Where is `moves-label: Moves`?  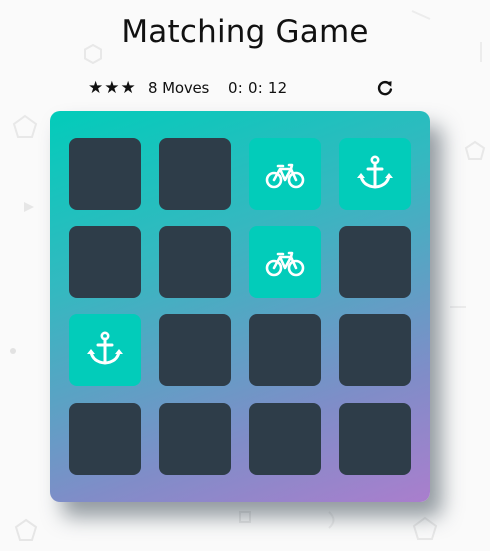 moves-label: Moves is located at coordinates (186, 88).